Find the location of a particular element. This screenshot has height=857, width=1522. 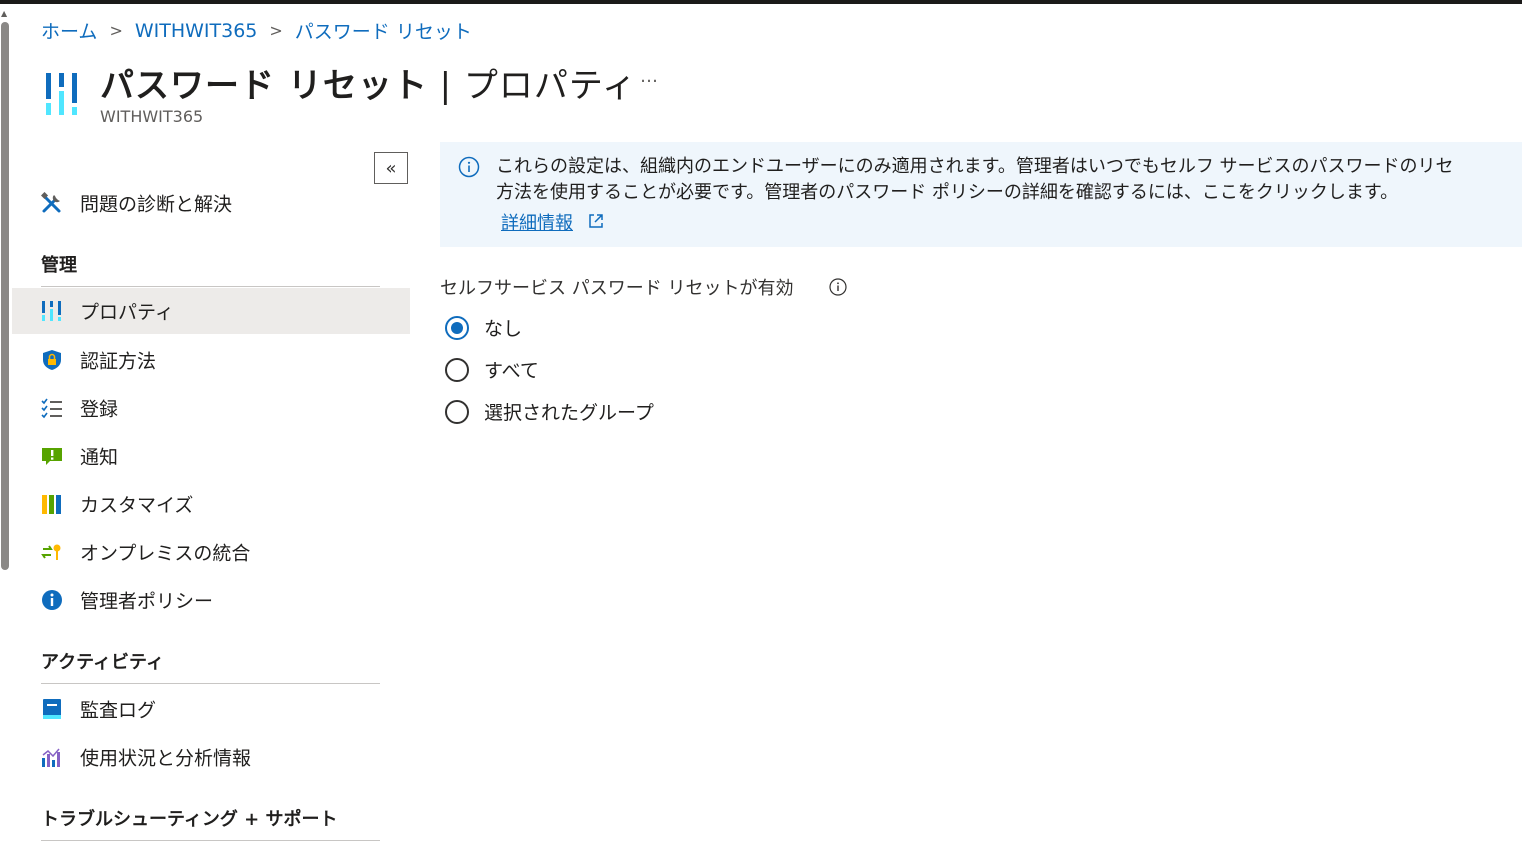

scroll-up-arrow-icon: ▲ is located at coordinates (4, 14).